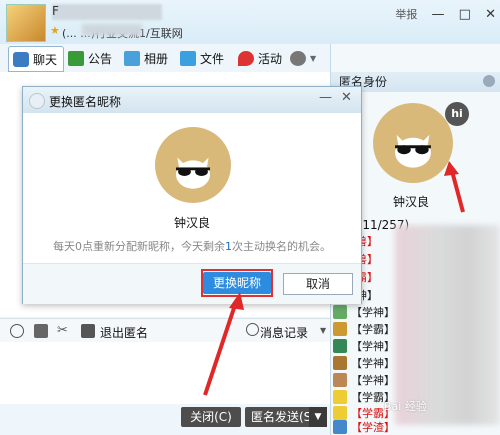  Describe the element at coordinates (373, 329) in the screenshot. I see `member-badge: 【学霸】` at that location.